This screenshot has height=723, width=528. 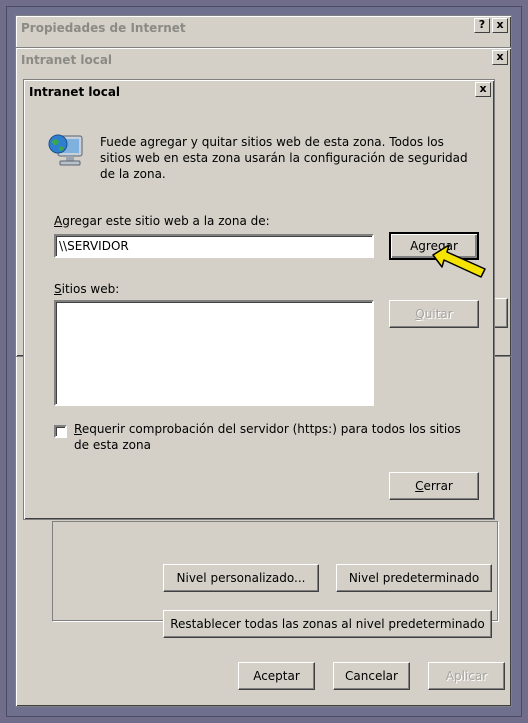 I want to click on add-site-label: Agregar este sitio web a la zona de:, so click(x=162, y=221).